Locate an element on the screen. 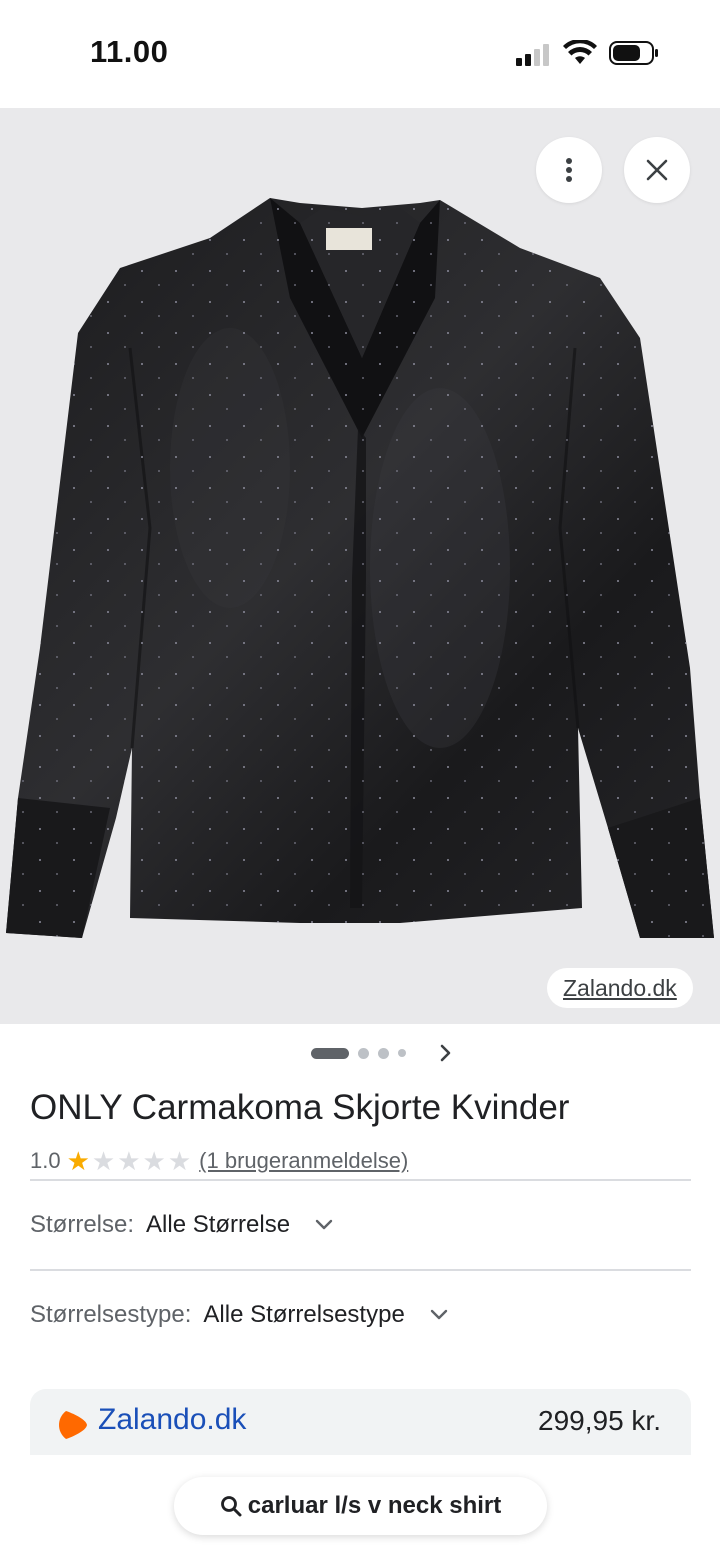 Image resolution: width=720 pixels, height=1561 pixels. chevron-right-icon is located at coordinates (446, 1053).